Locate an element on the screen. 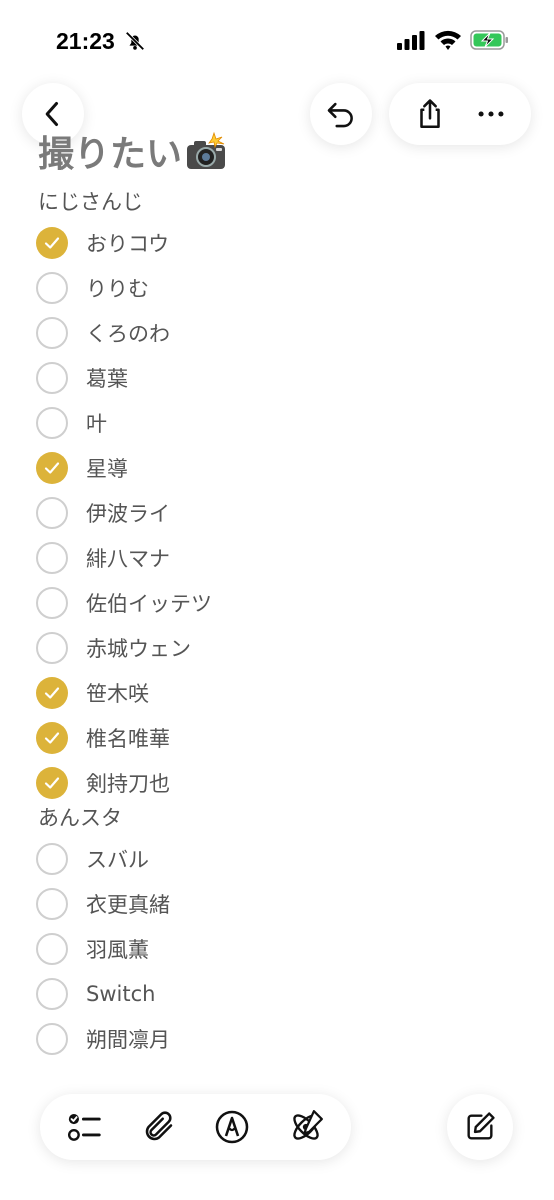  checklist-item-label: 伊波ライ is located at coordinates (128, 513).